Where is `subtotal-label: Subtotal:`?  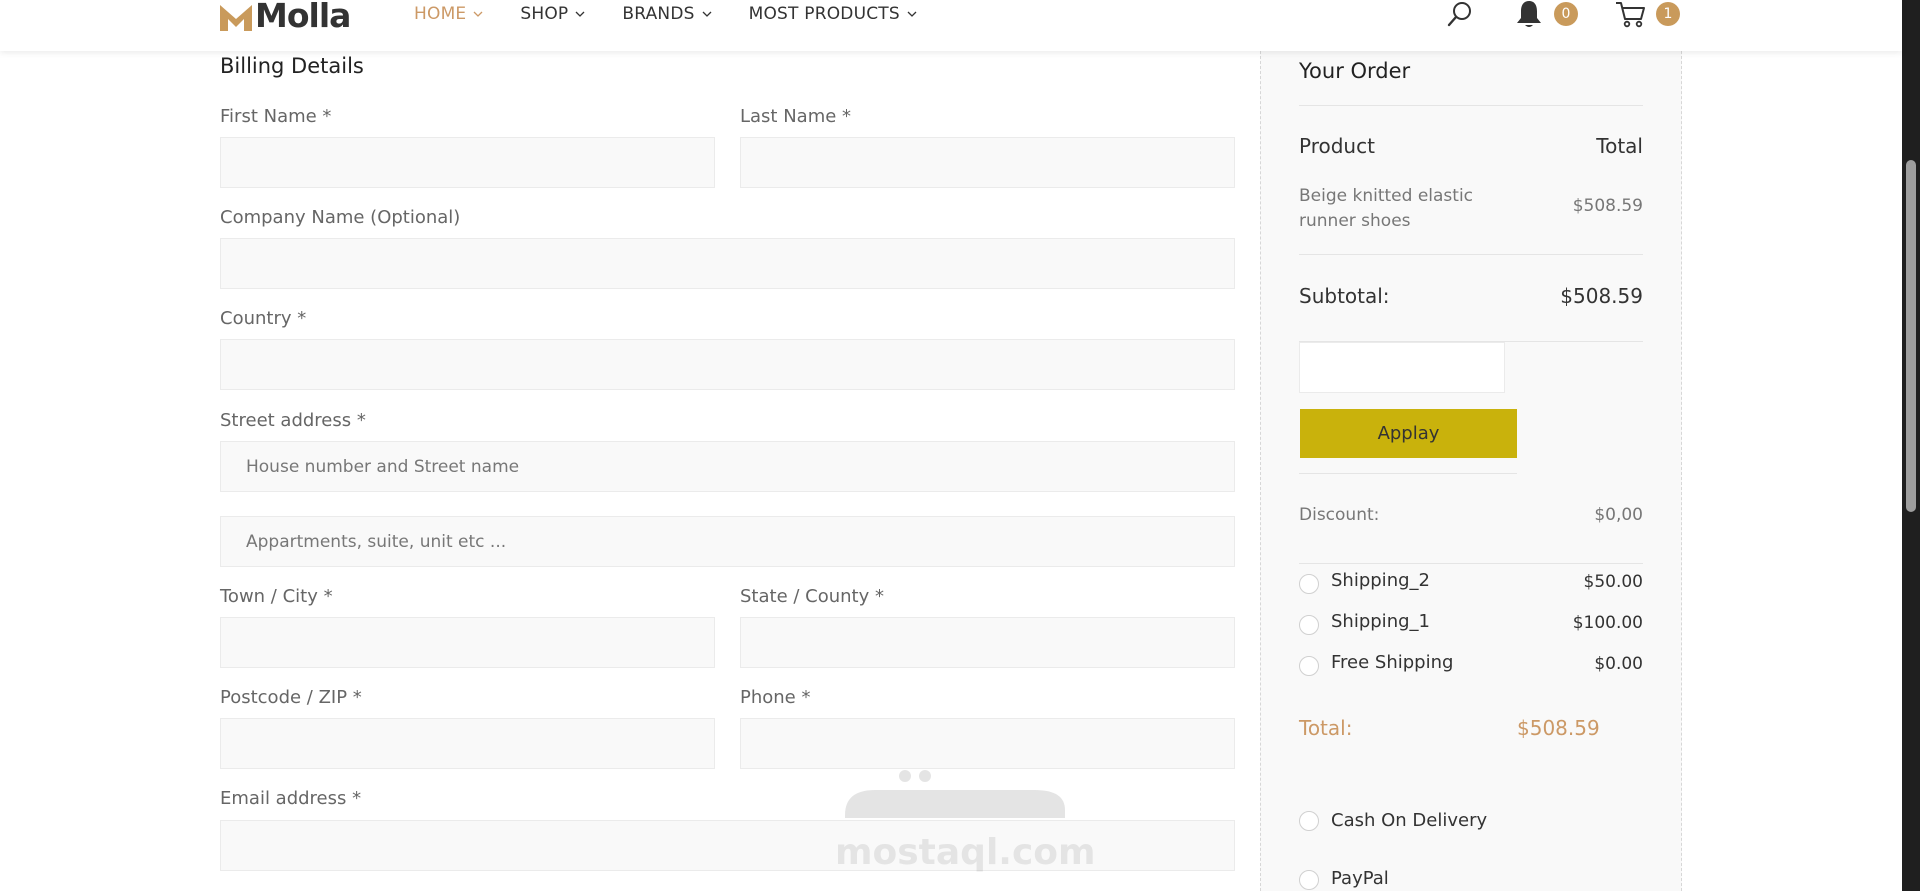
subtotal-label: Subtotal: is located at coordinates (1344, 296).